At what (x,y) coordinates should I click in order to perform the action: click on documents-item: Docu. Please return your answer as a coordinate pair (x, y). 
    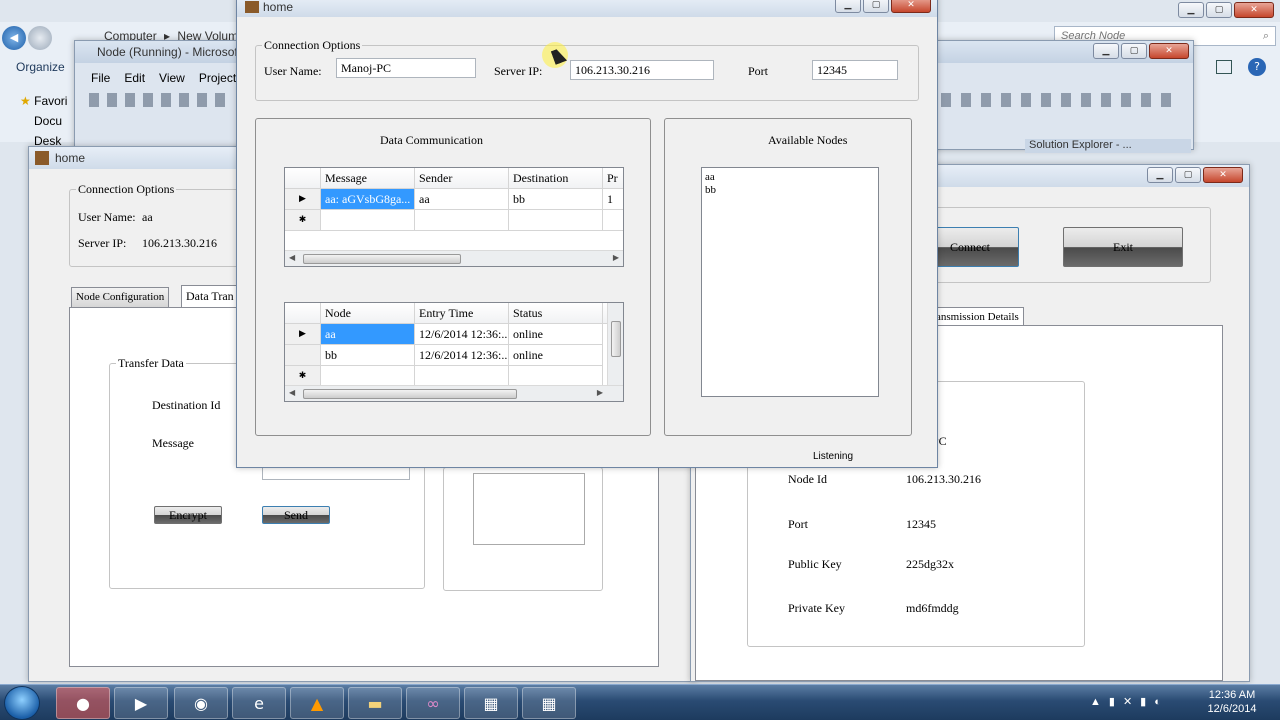
    Looking at the image, I should click on (48, 121).